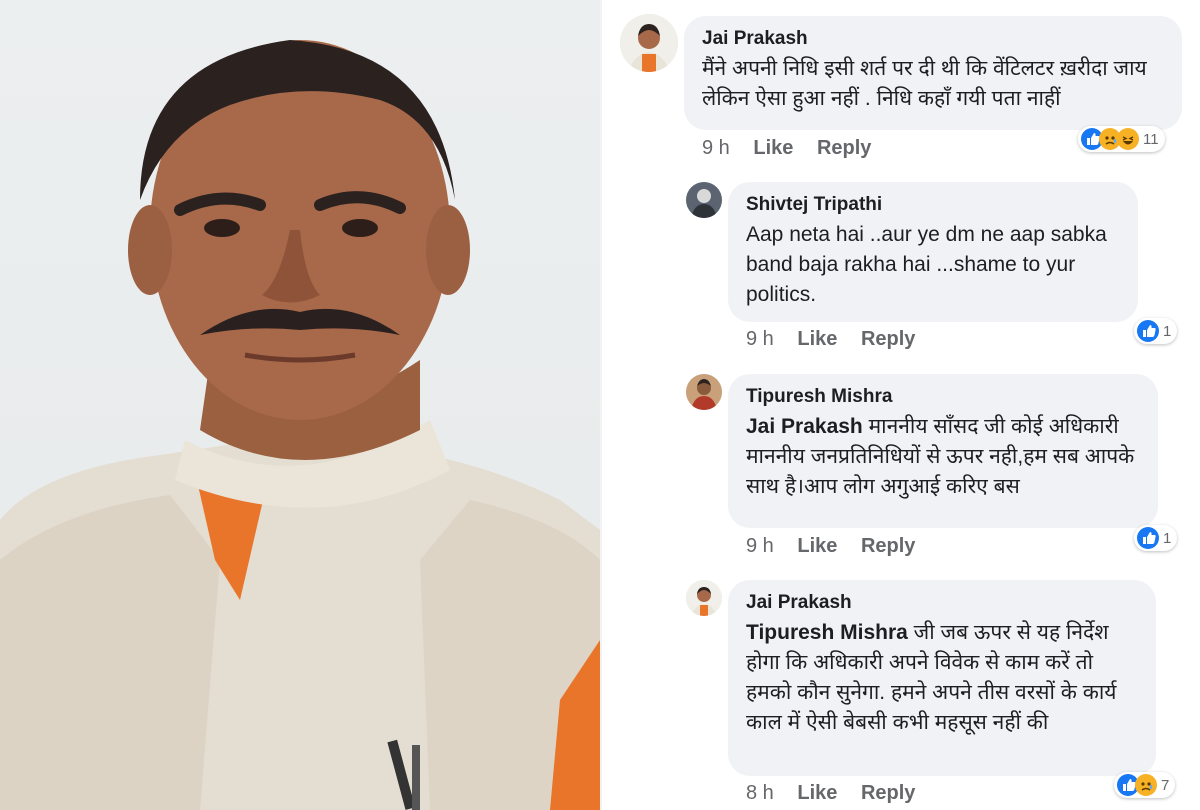 The height and width of the screenshot is (810, 1200). I want to click on haha-reaction-icon, so click(1128, 139).